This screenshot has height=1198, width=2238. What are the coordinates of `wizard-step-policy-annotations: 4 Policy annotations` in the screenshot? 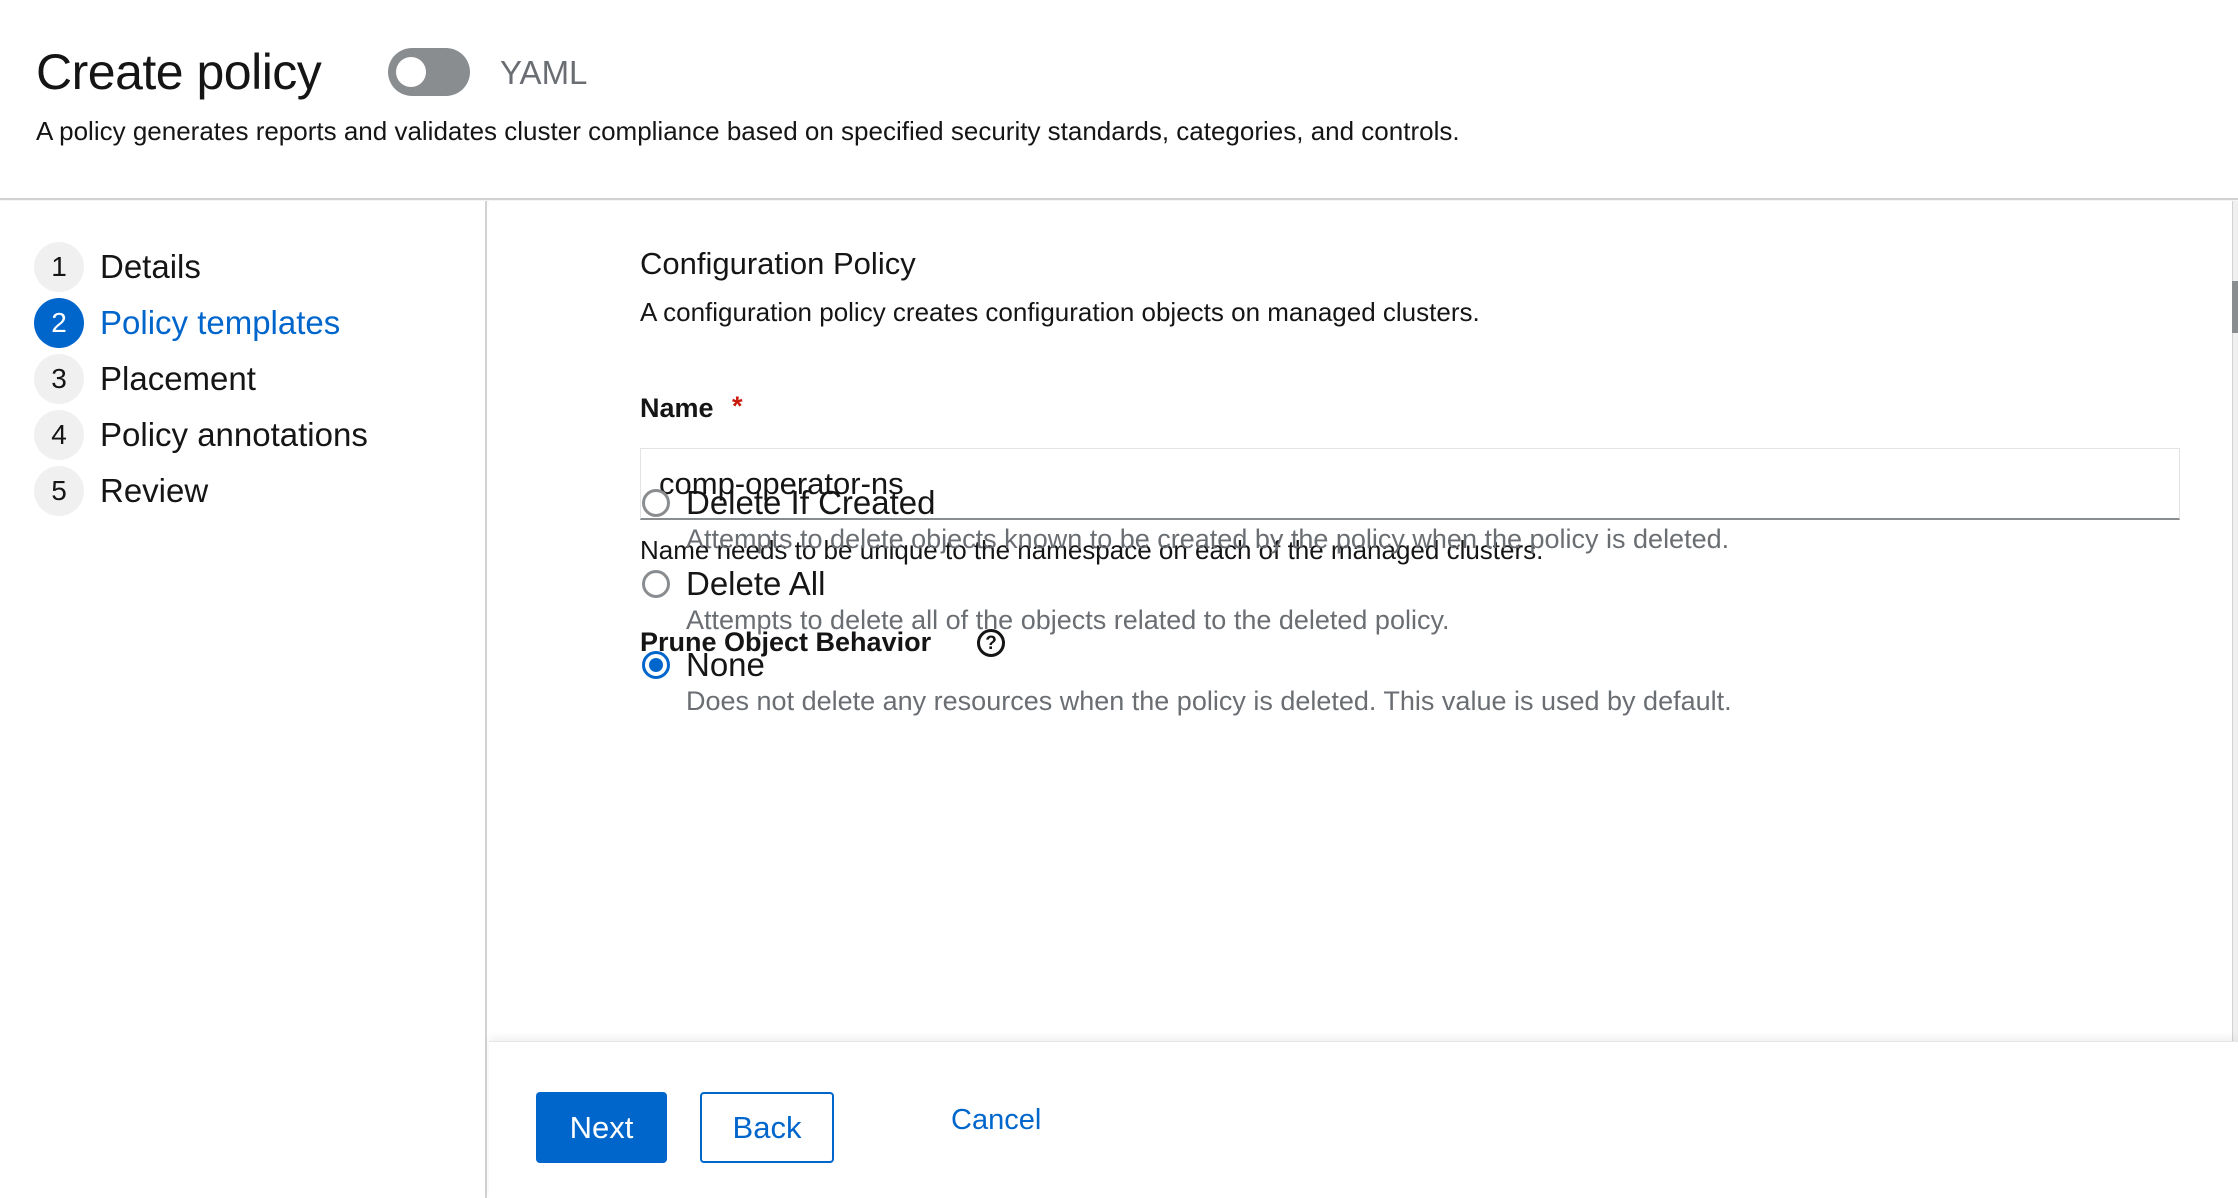 It's located at (254, 435).